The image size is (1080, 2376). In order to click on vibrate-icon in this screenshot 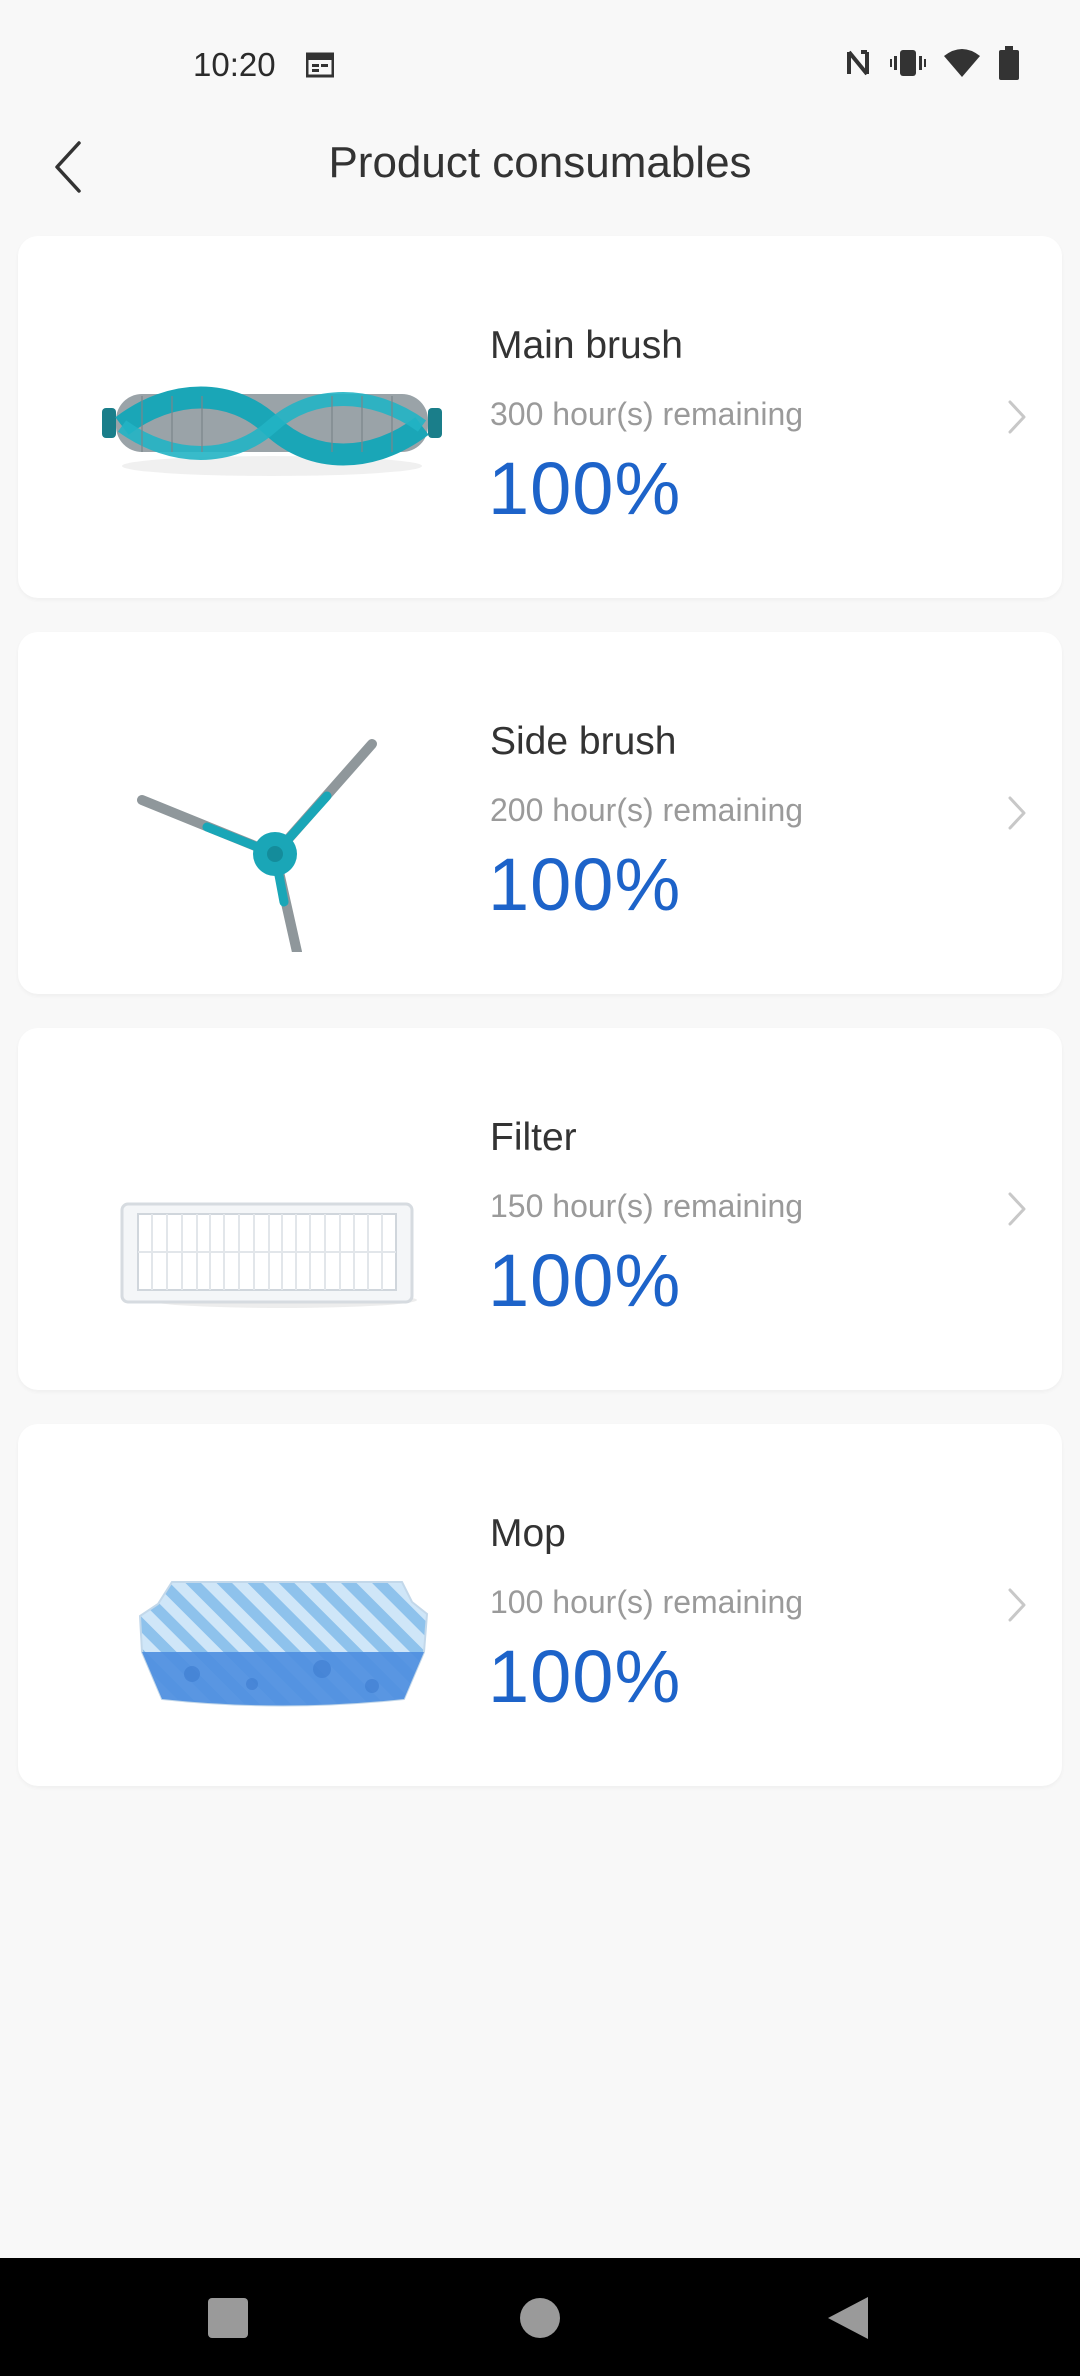, I will do `click(908, 63)`.